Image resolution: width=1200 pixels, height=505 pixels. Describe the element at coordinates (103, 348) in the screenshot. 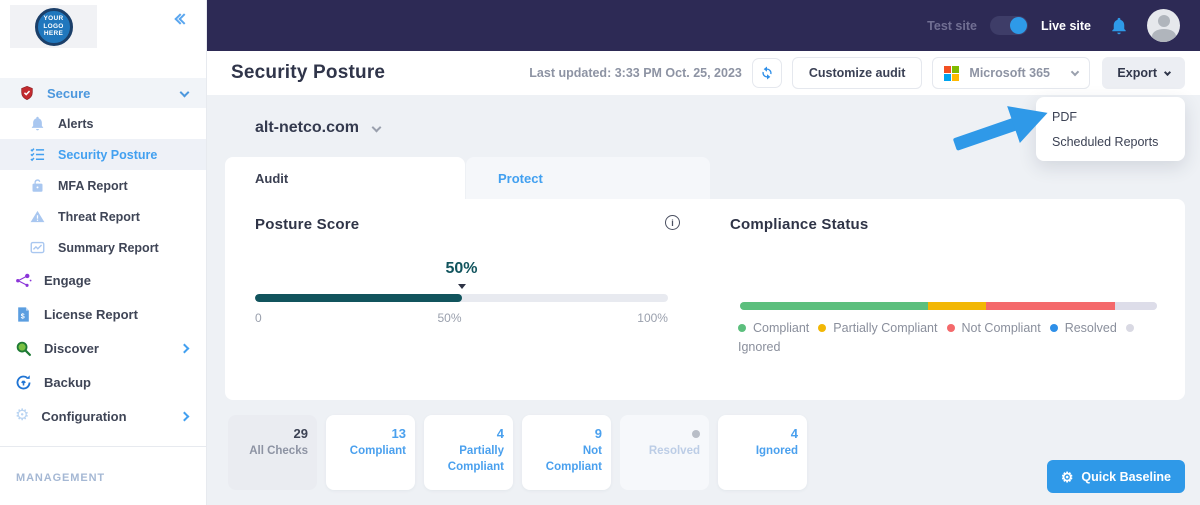

I see `sidebar-item-discover: Discover` at that location.